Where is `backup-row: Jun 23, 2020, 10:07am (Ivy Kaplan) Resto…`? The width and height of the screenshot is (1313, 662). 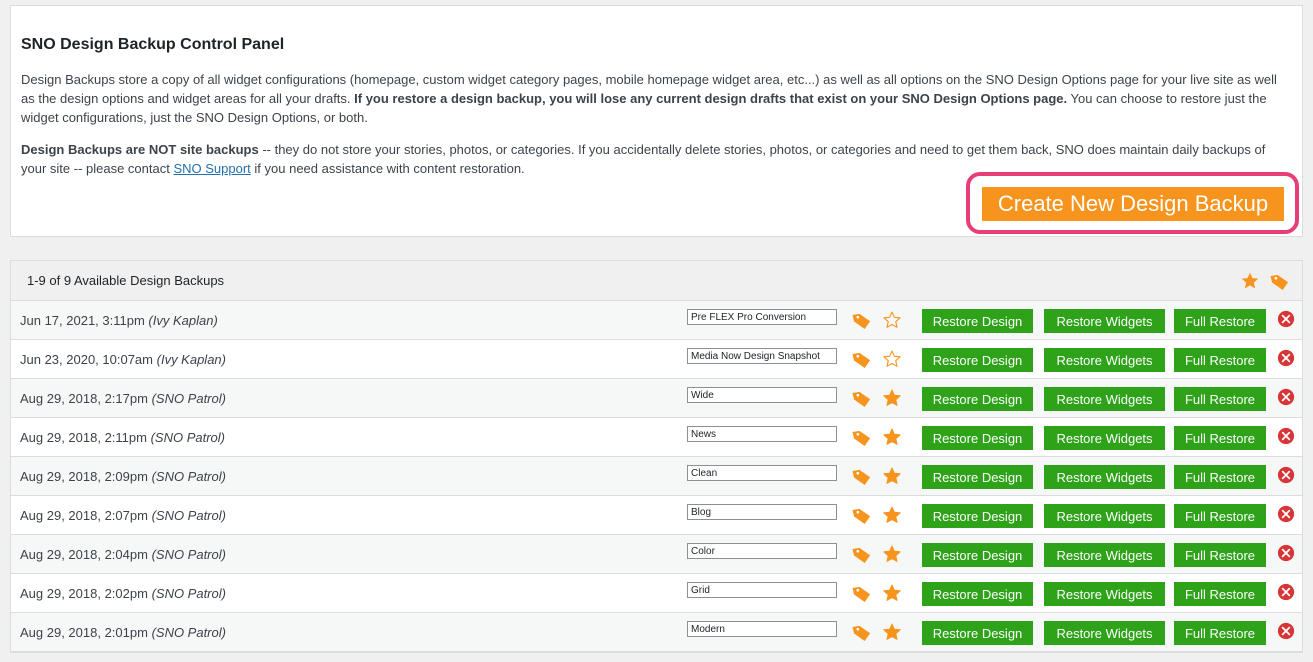
backup-row: Jun 23, 2020, 10:07am (Ivy Kaplan) Resto… is located at coordinates (656, 359).